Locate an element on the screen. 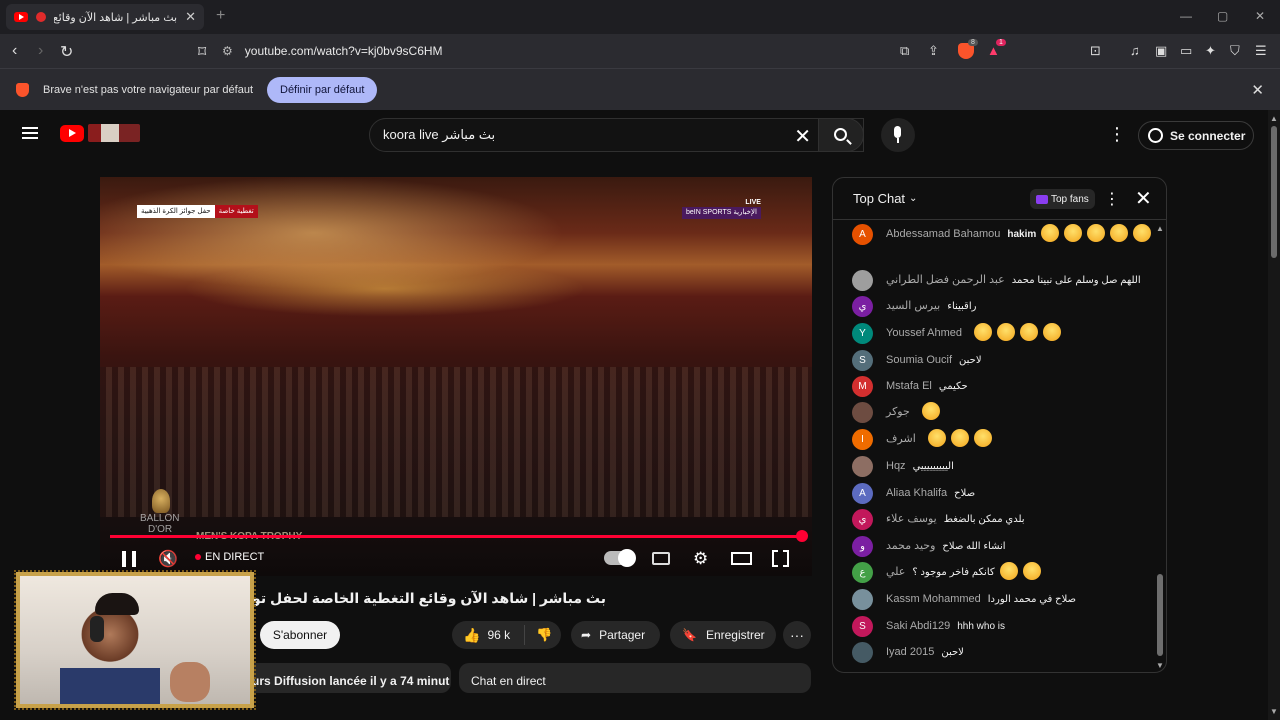  share-button: ➦ Partager is located at coordinates (615, 635).